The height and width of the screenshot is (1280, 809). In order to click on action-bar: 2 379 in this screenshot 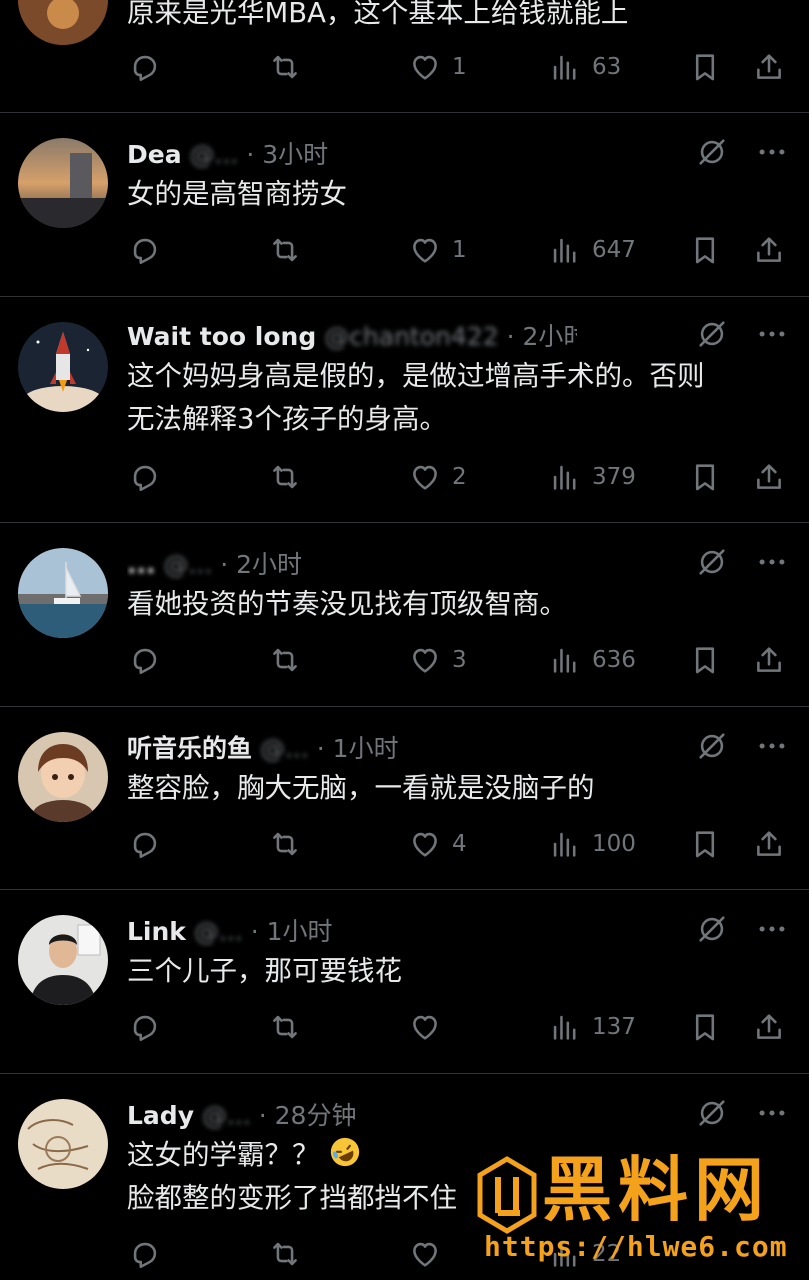, I will do `click(404, 477)`.